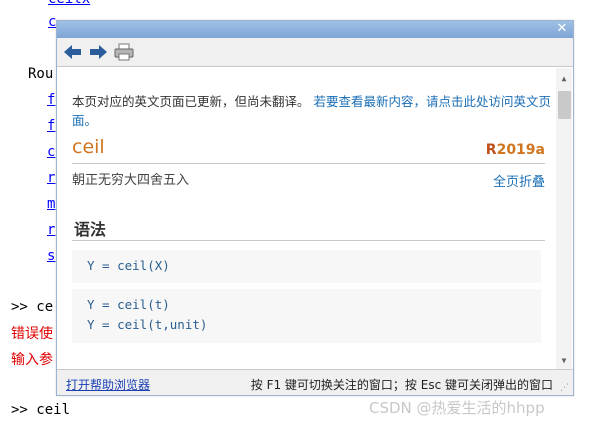 The image size is (601, 424). I want to click on watermark: CSDN @热爱生活的hhpp, so click(457, 408).